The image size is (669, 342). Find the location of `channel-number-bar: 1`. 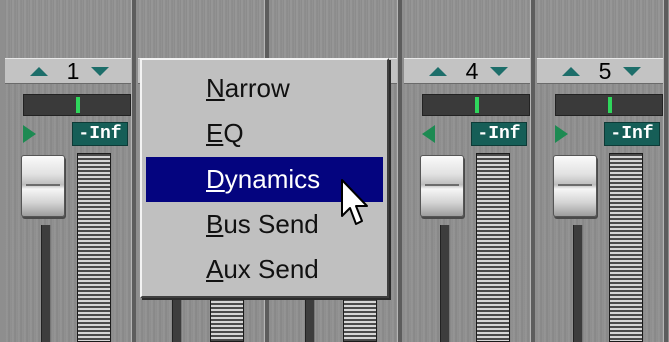

channel-number-bar: 1 is located at coordinates (70, 71).